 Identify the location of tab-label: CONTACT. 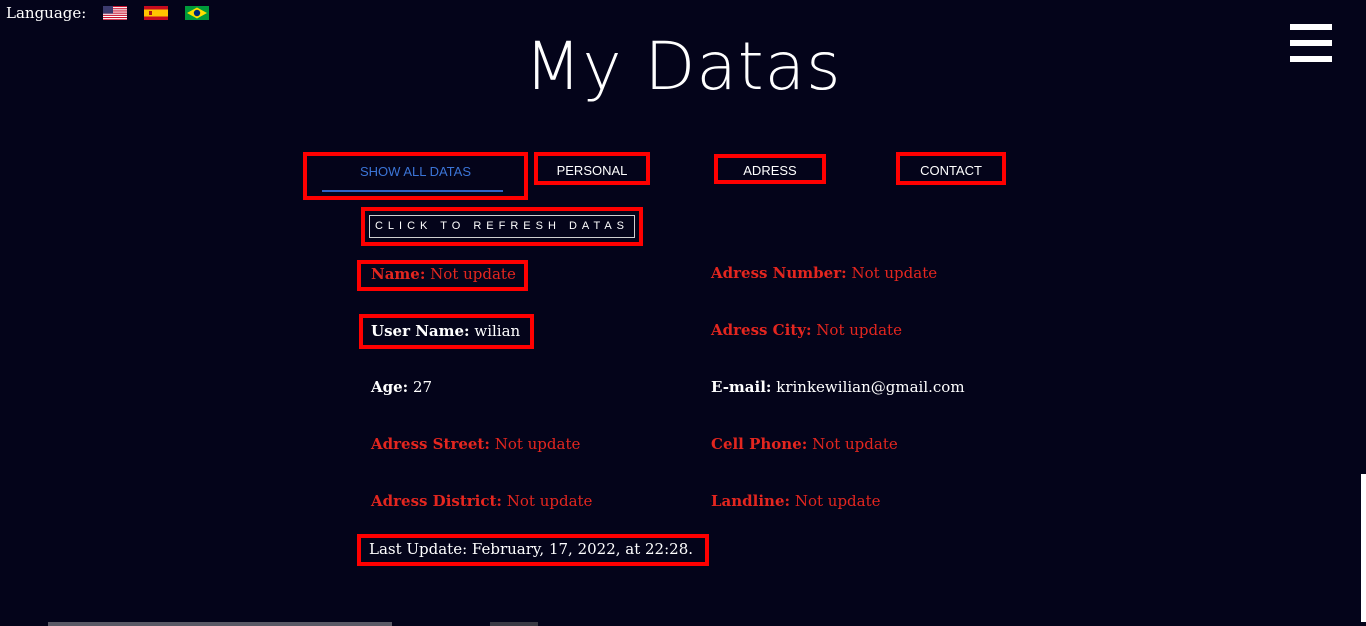
(951, 170).